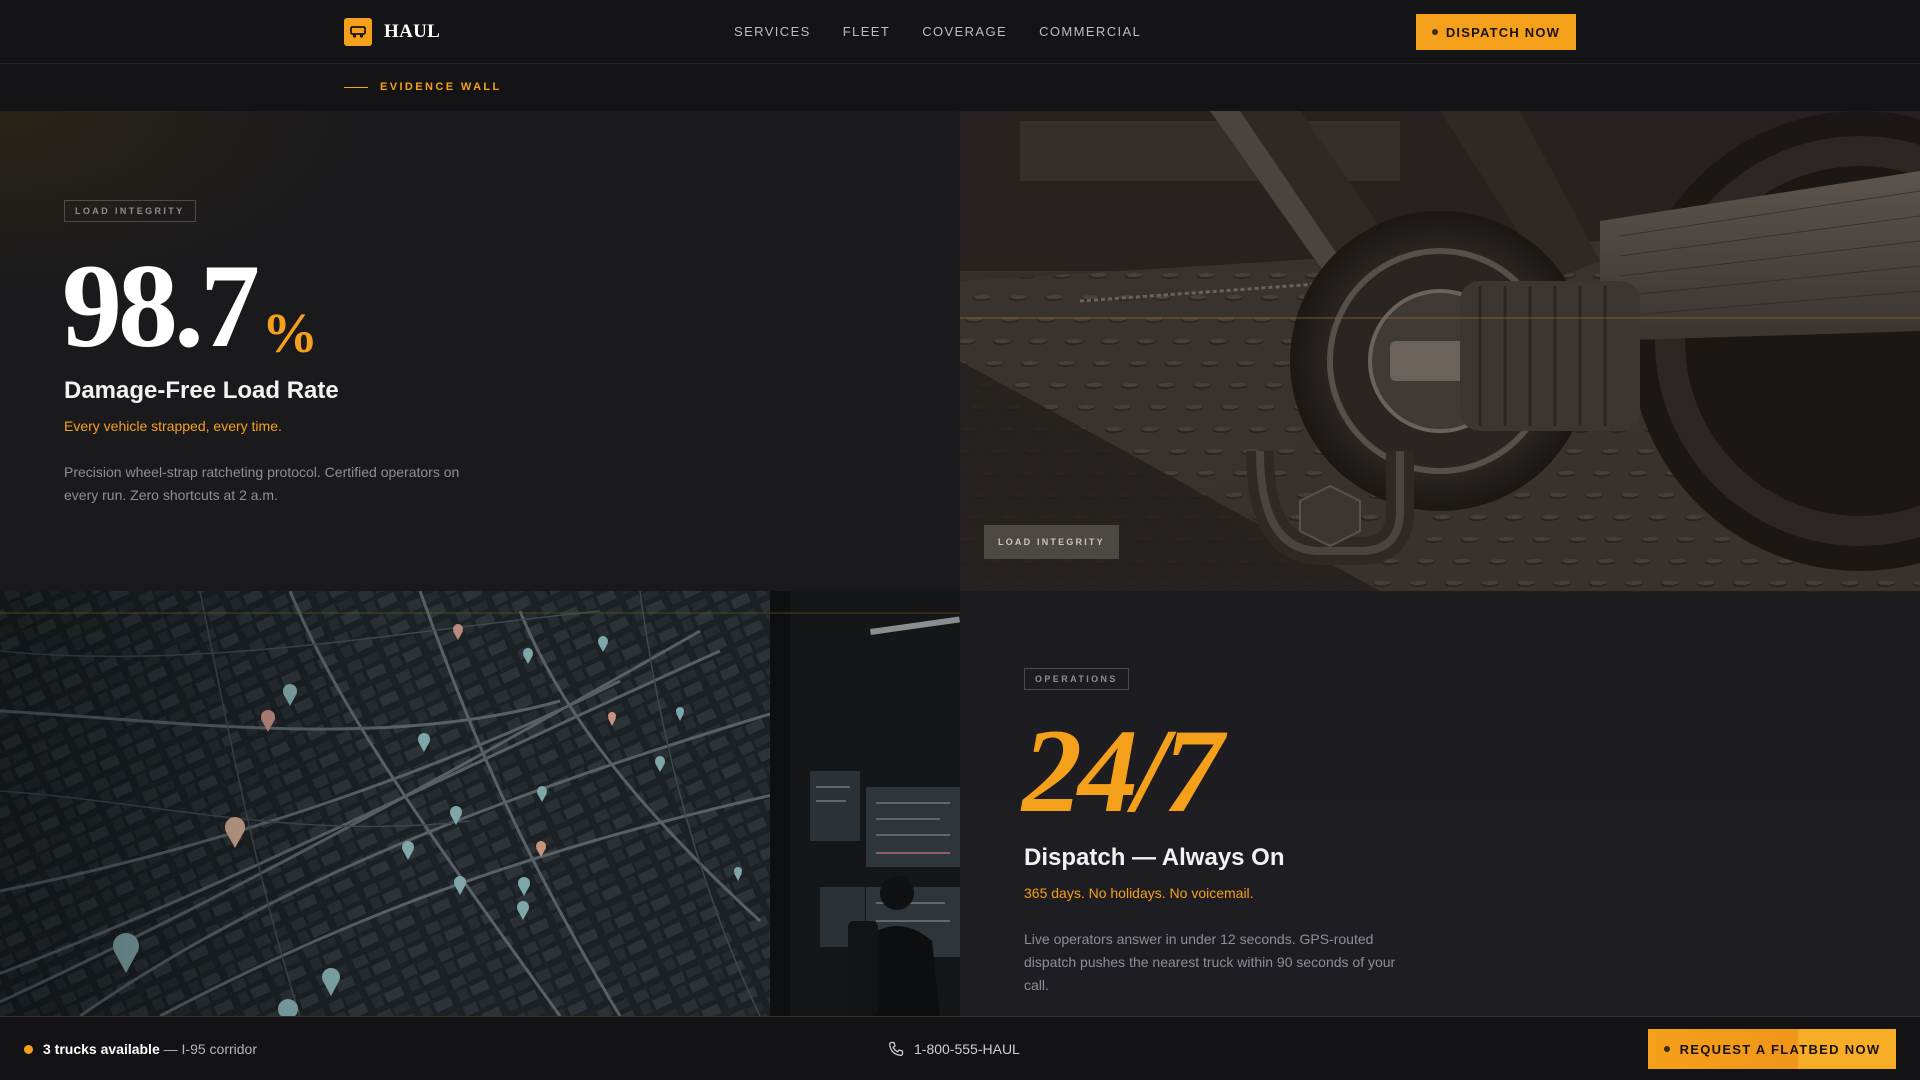  I want to click on operations-tag: OPERATIONS, so click(1076, 679).